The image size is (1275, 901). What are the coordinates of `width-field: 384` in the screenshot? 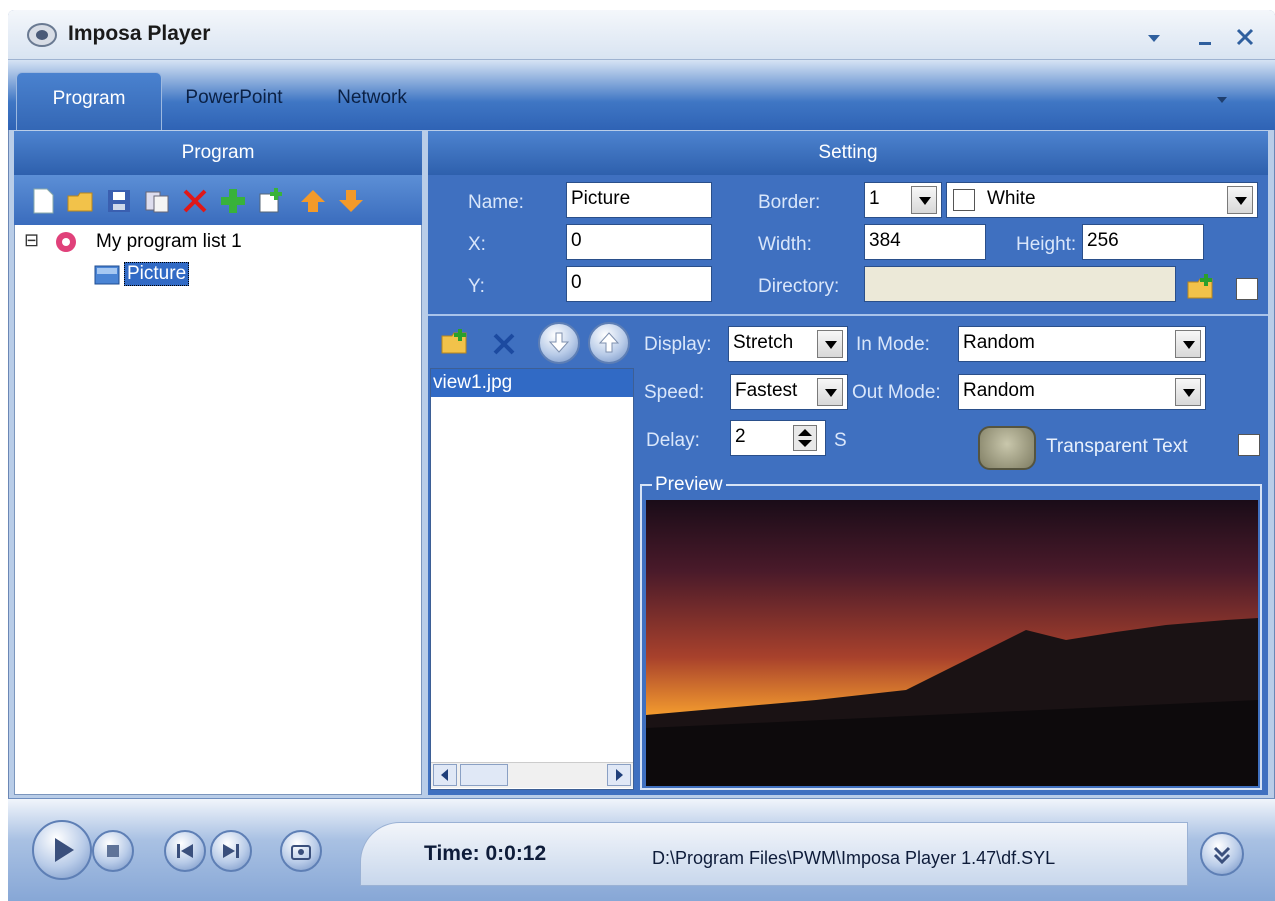 It's located at (925, 242).